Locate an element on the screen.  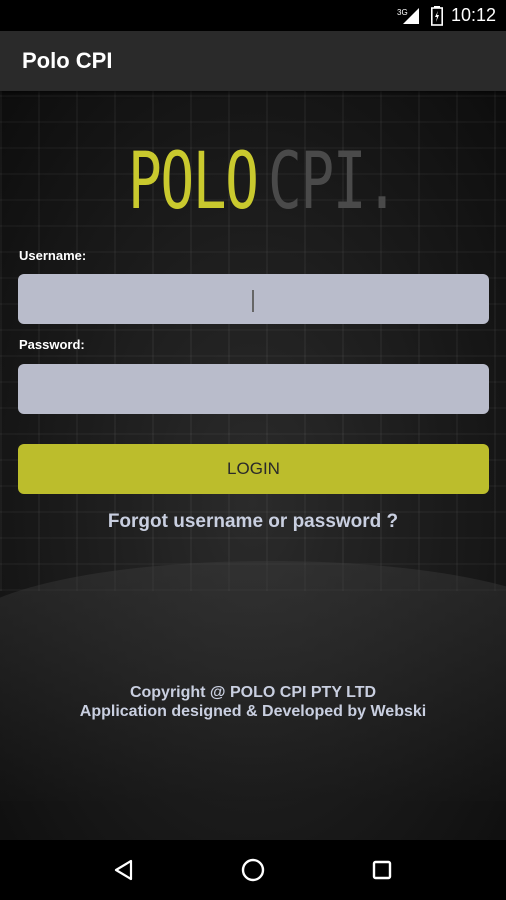
polo-cpi-logo: POLO CPI. is located at coordinates (263, 174).